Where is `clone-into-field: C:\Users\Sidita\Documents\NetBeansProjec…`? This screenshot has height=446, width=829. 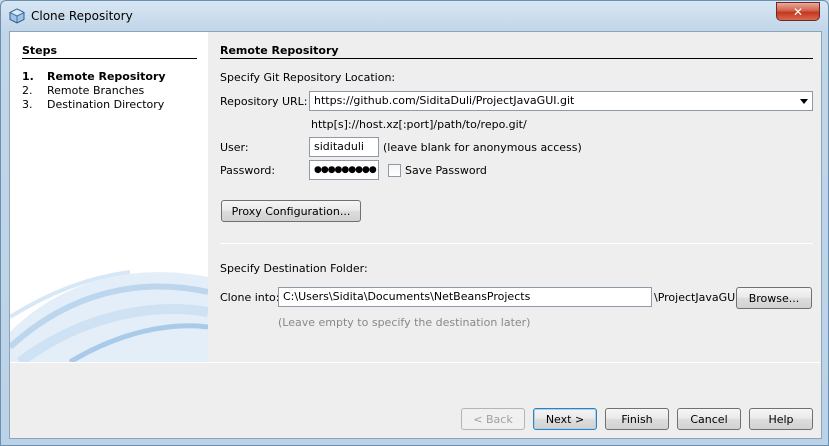 clone-into-field: C:\Users\Sidita\Documents\NetBeansProjec… is located at coordinates (465, 297).